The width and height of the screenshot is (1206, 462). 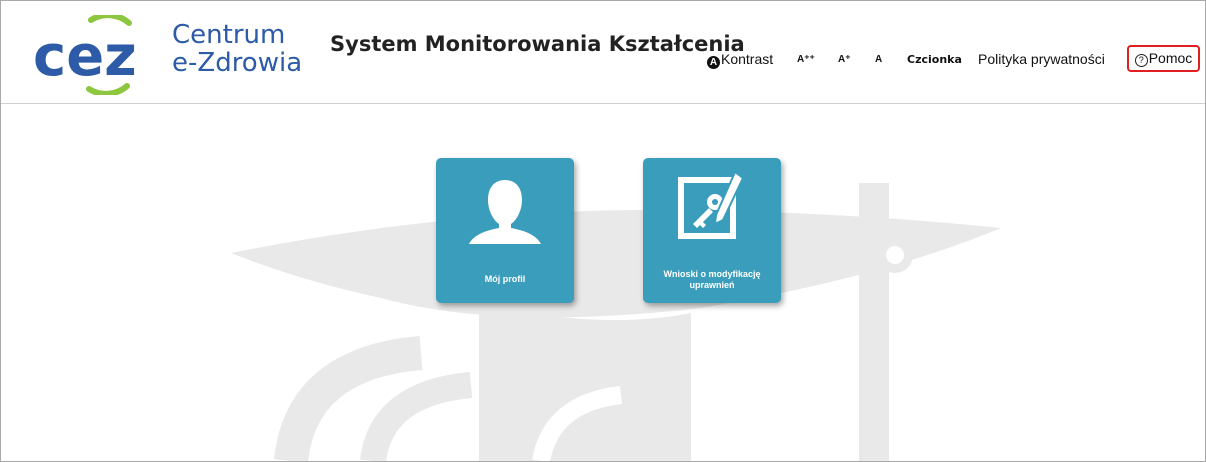 I want to click on tile-permission-requests: Wnioski o modyfikację uprawnień, so click(x=712, y=230).